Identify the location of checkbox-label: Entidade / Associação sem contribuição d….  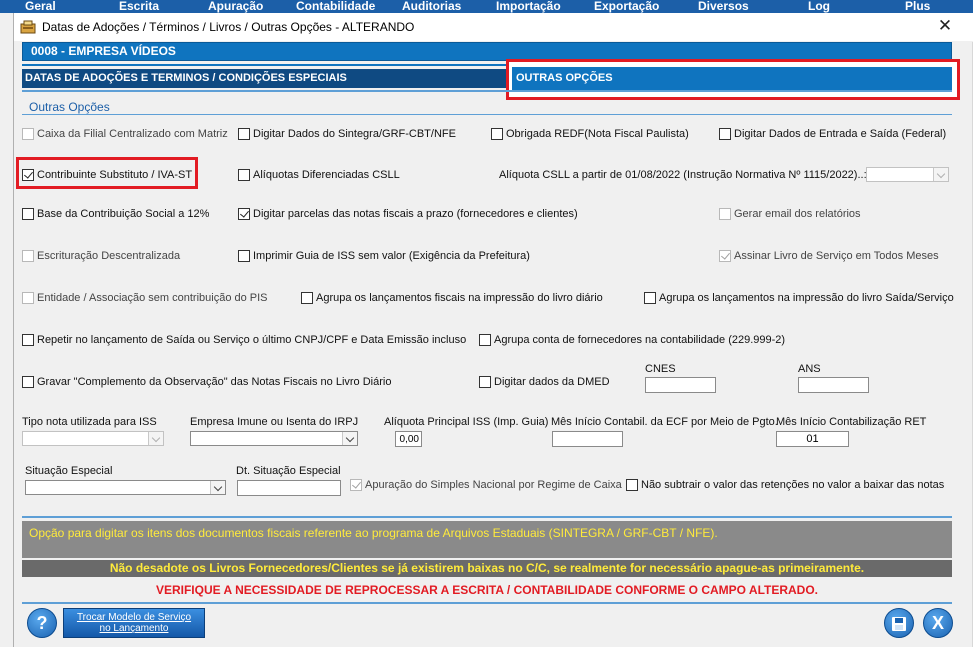
(152, 298).